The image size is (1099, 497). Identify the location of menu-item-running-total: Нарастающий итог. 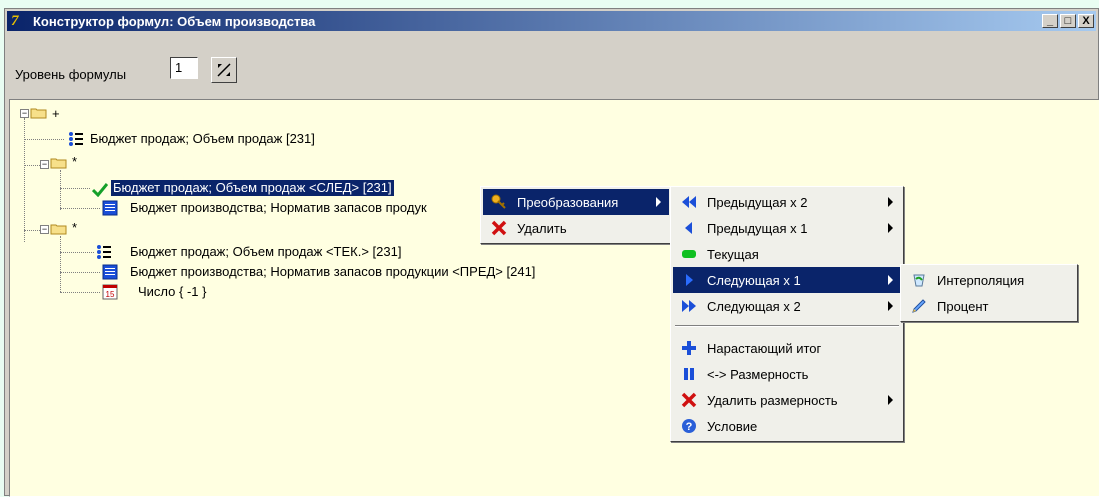
(787, 348).